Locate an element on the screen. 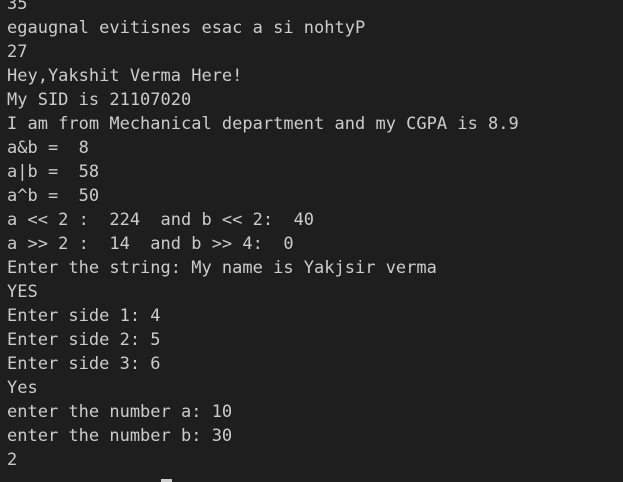 This screenshot has height=482, width=623. output-line: Enter side 2: 5 is located at coordinates (84, 340).